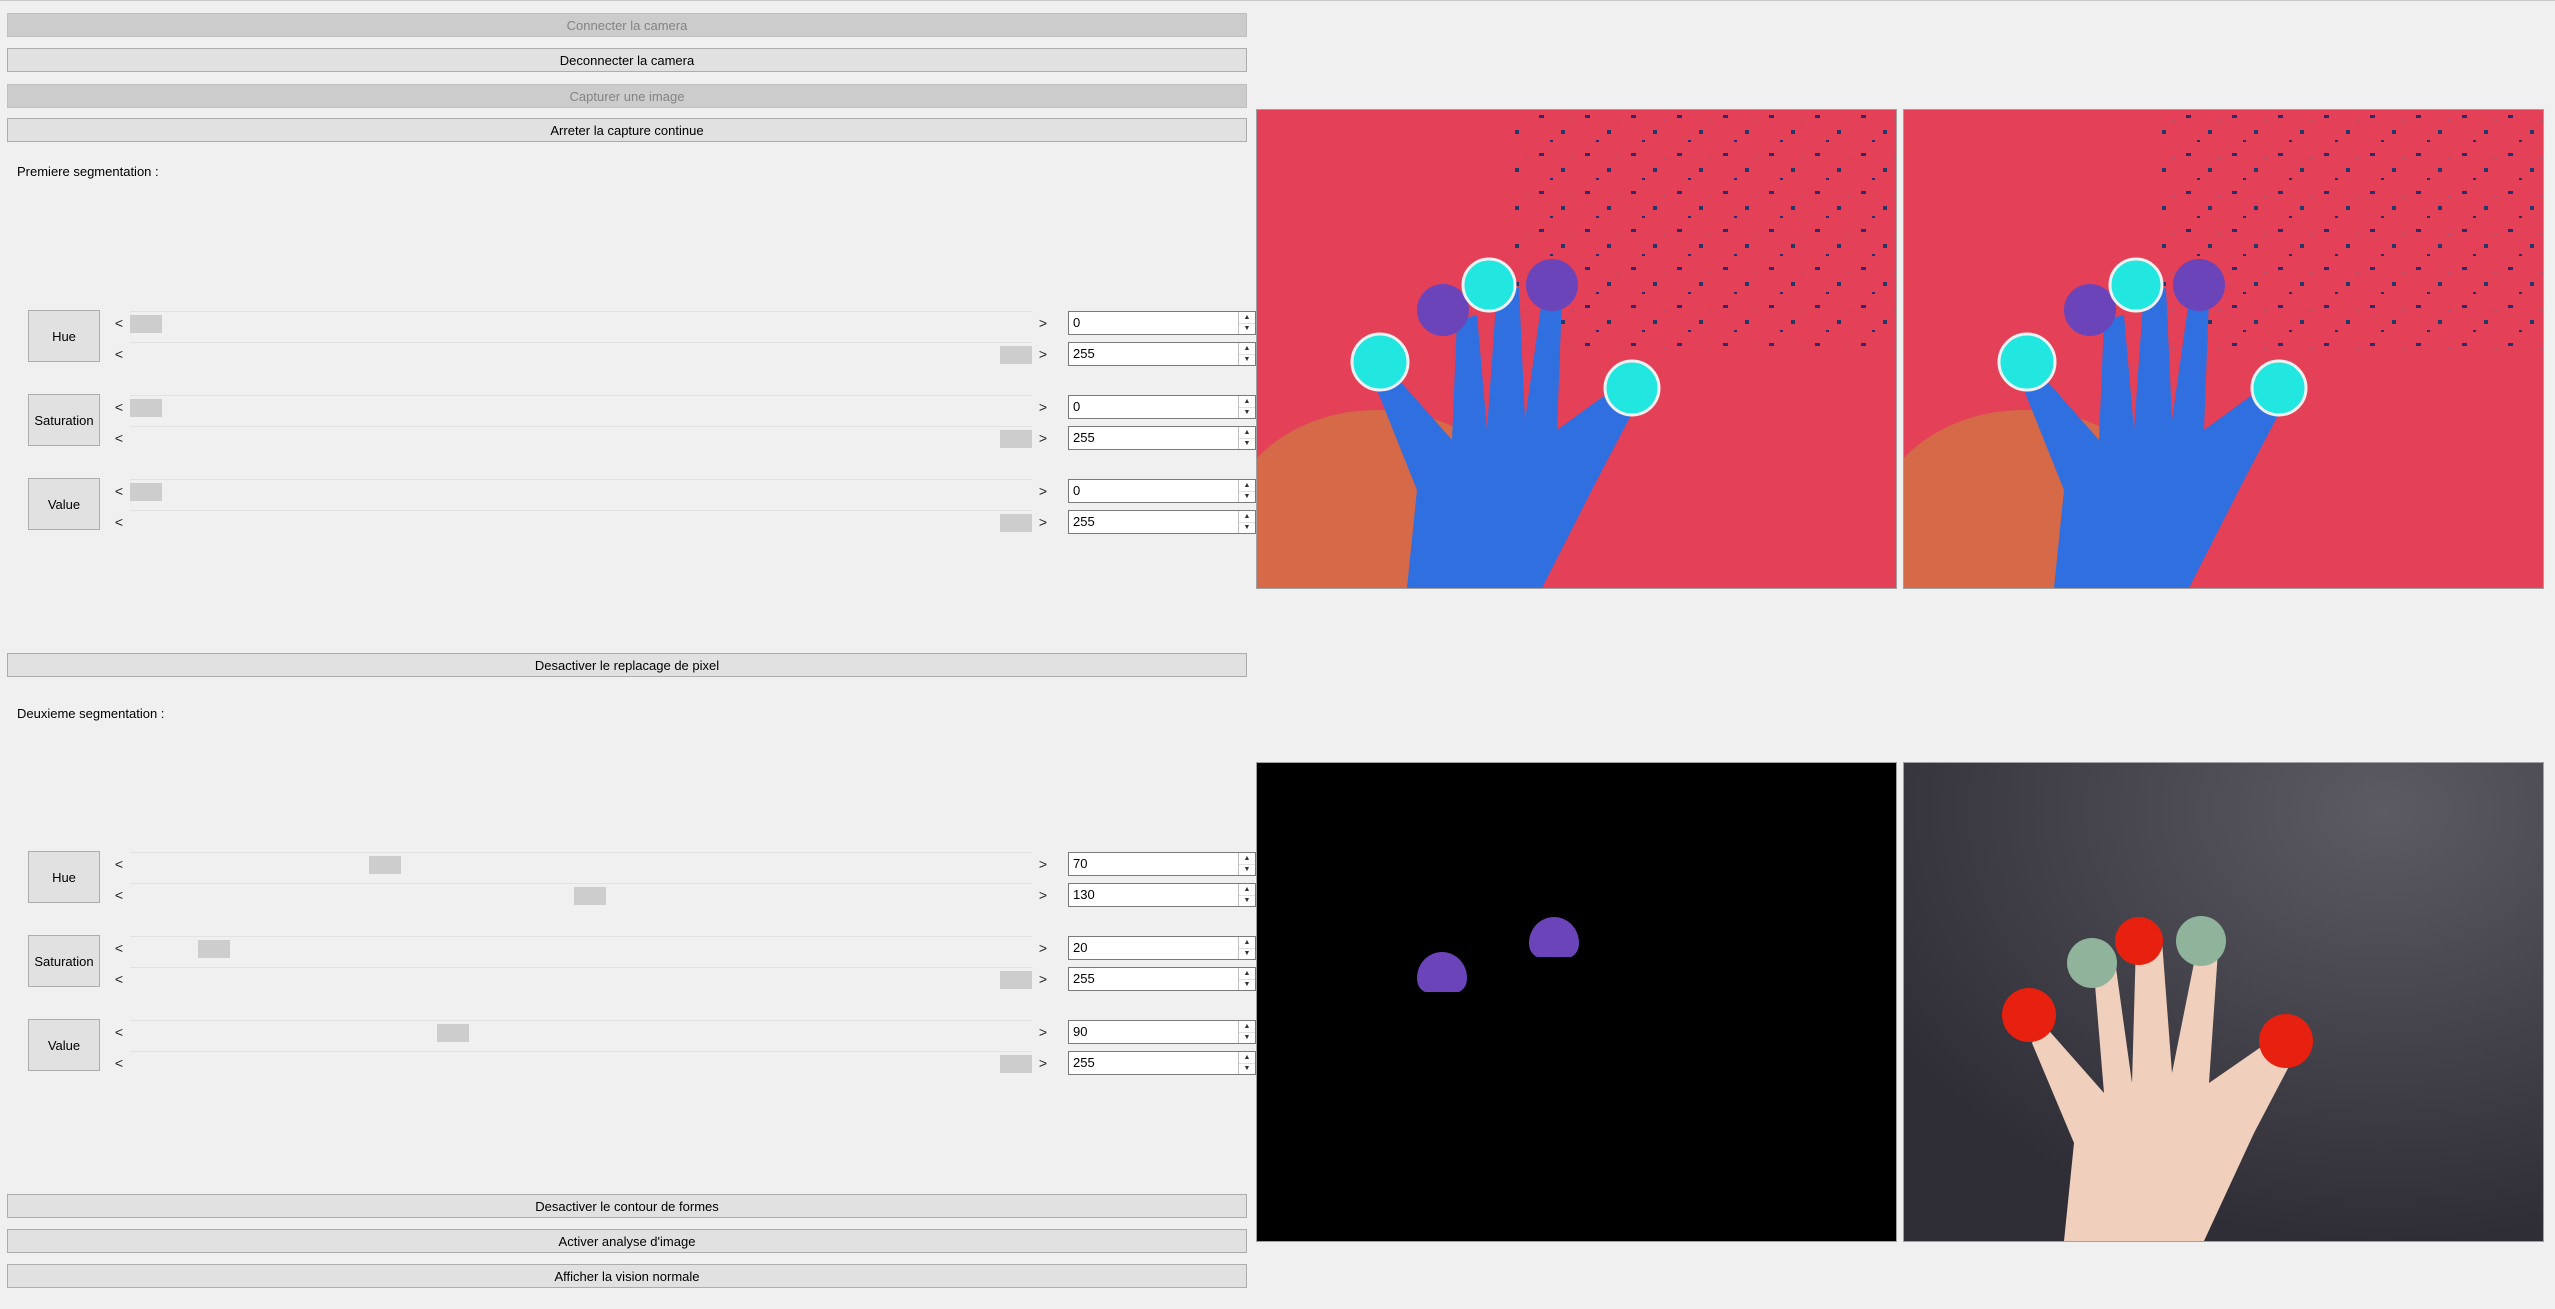  I want to click on seg2-hue-min-right-arrow: >, so click(1043, 864).